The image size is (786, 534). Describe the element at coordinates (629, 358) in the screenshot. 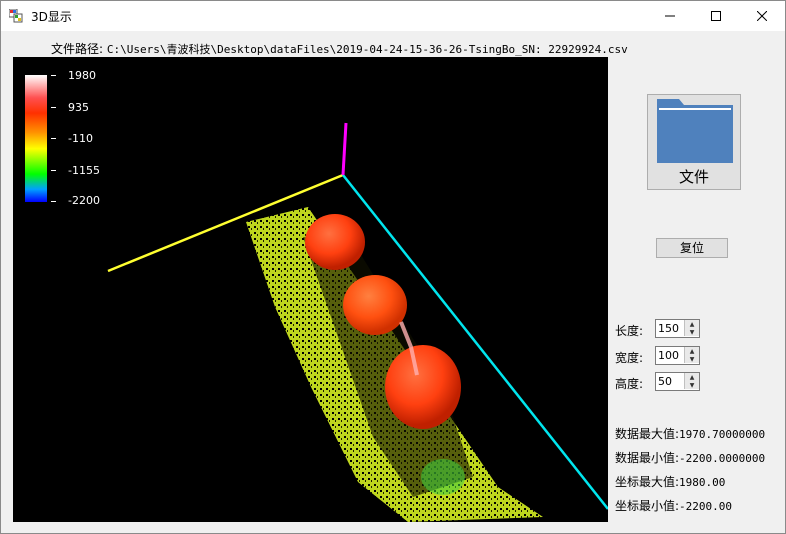

I see `width-label: 宽度:` at that location.